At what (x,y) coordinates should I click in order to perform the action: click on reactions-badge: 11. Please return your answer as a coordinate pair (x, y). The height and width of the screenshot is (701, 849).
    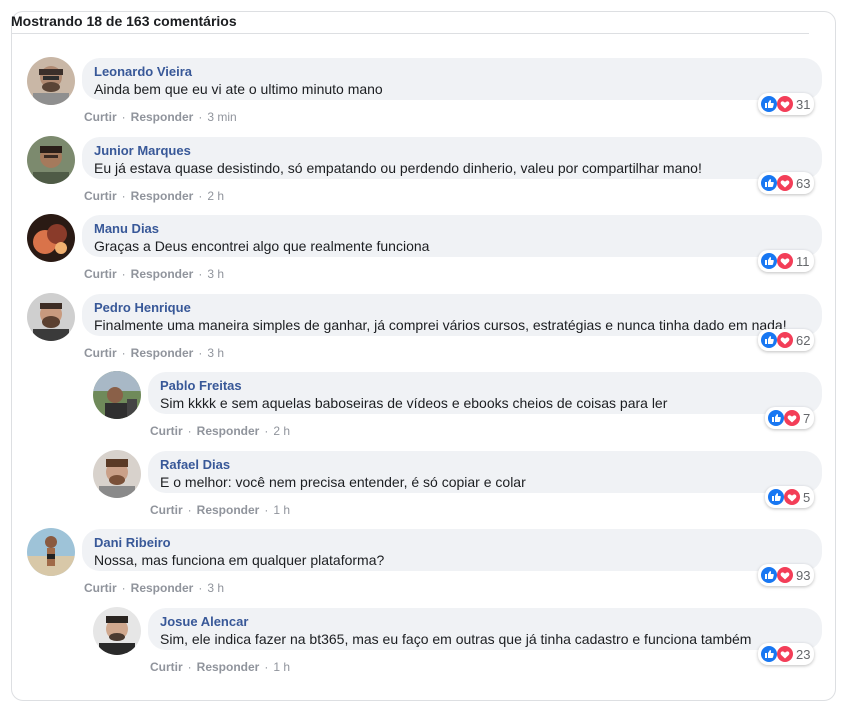
    Looking at the image, I should click on (786, 261).